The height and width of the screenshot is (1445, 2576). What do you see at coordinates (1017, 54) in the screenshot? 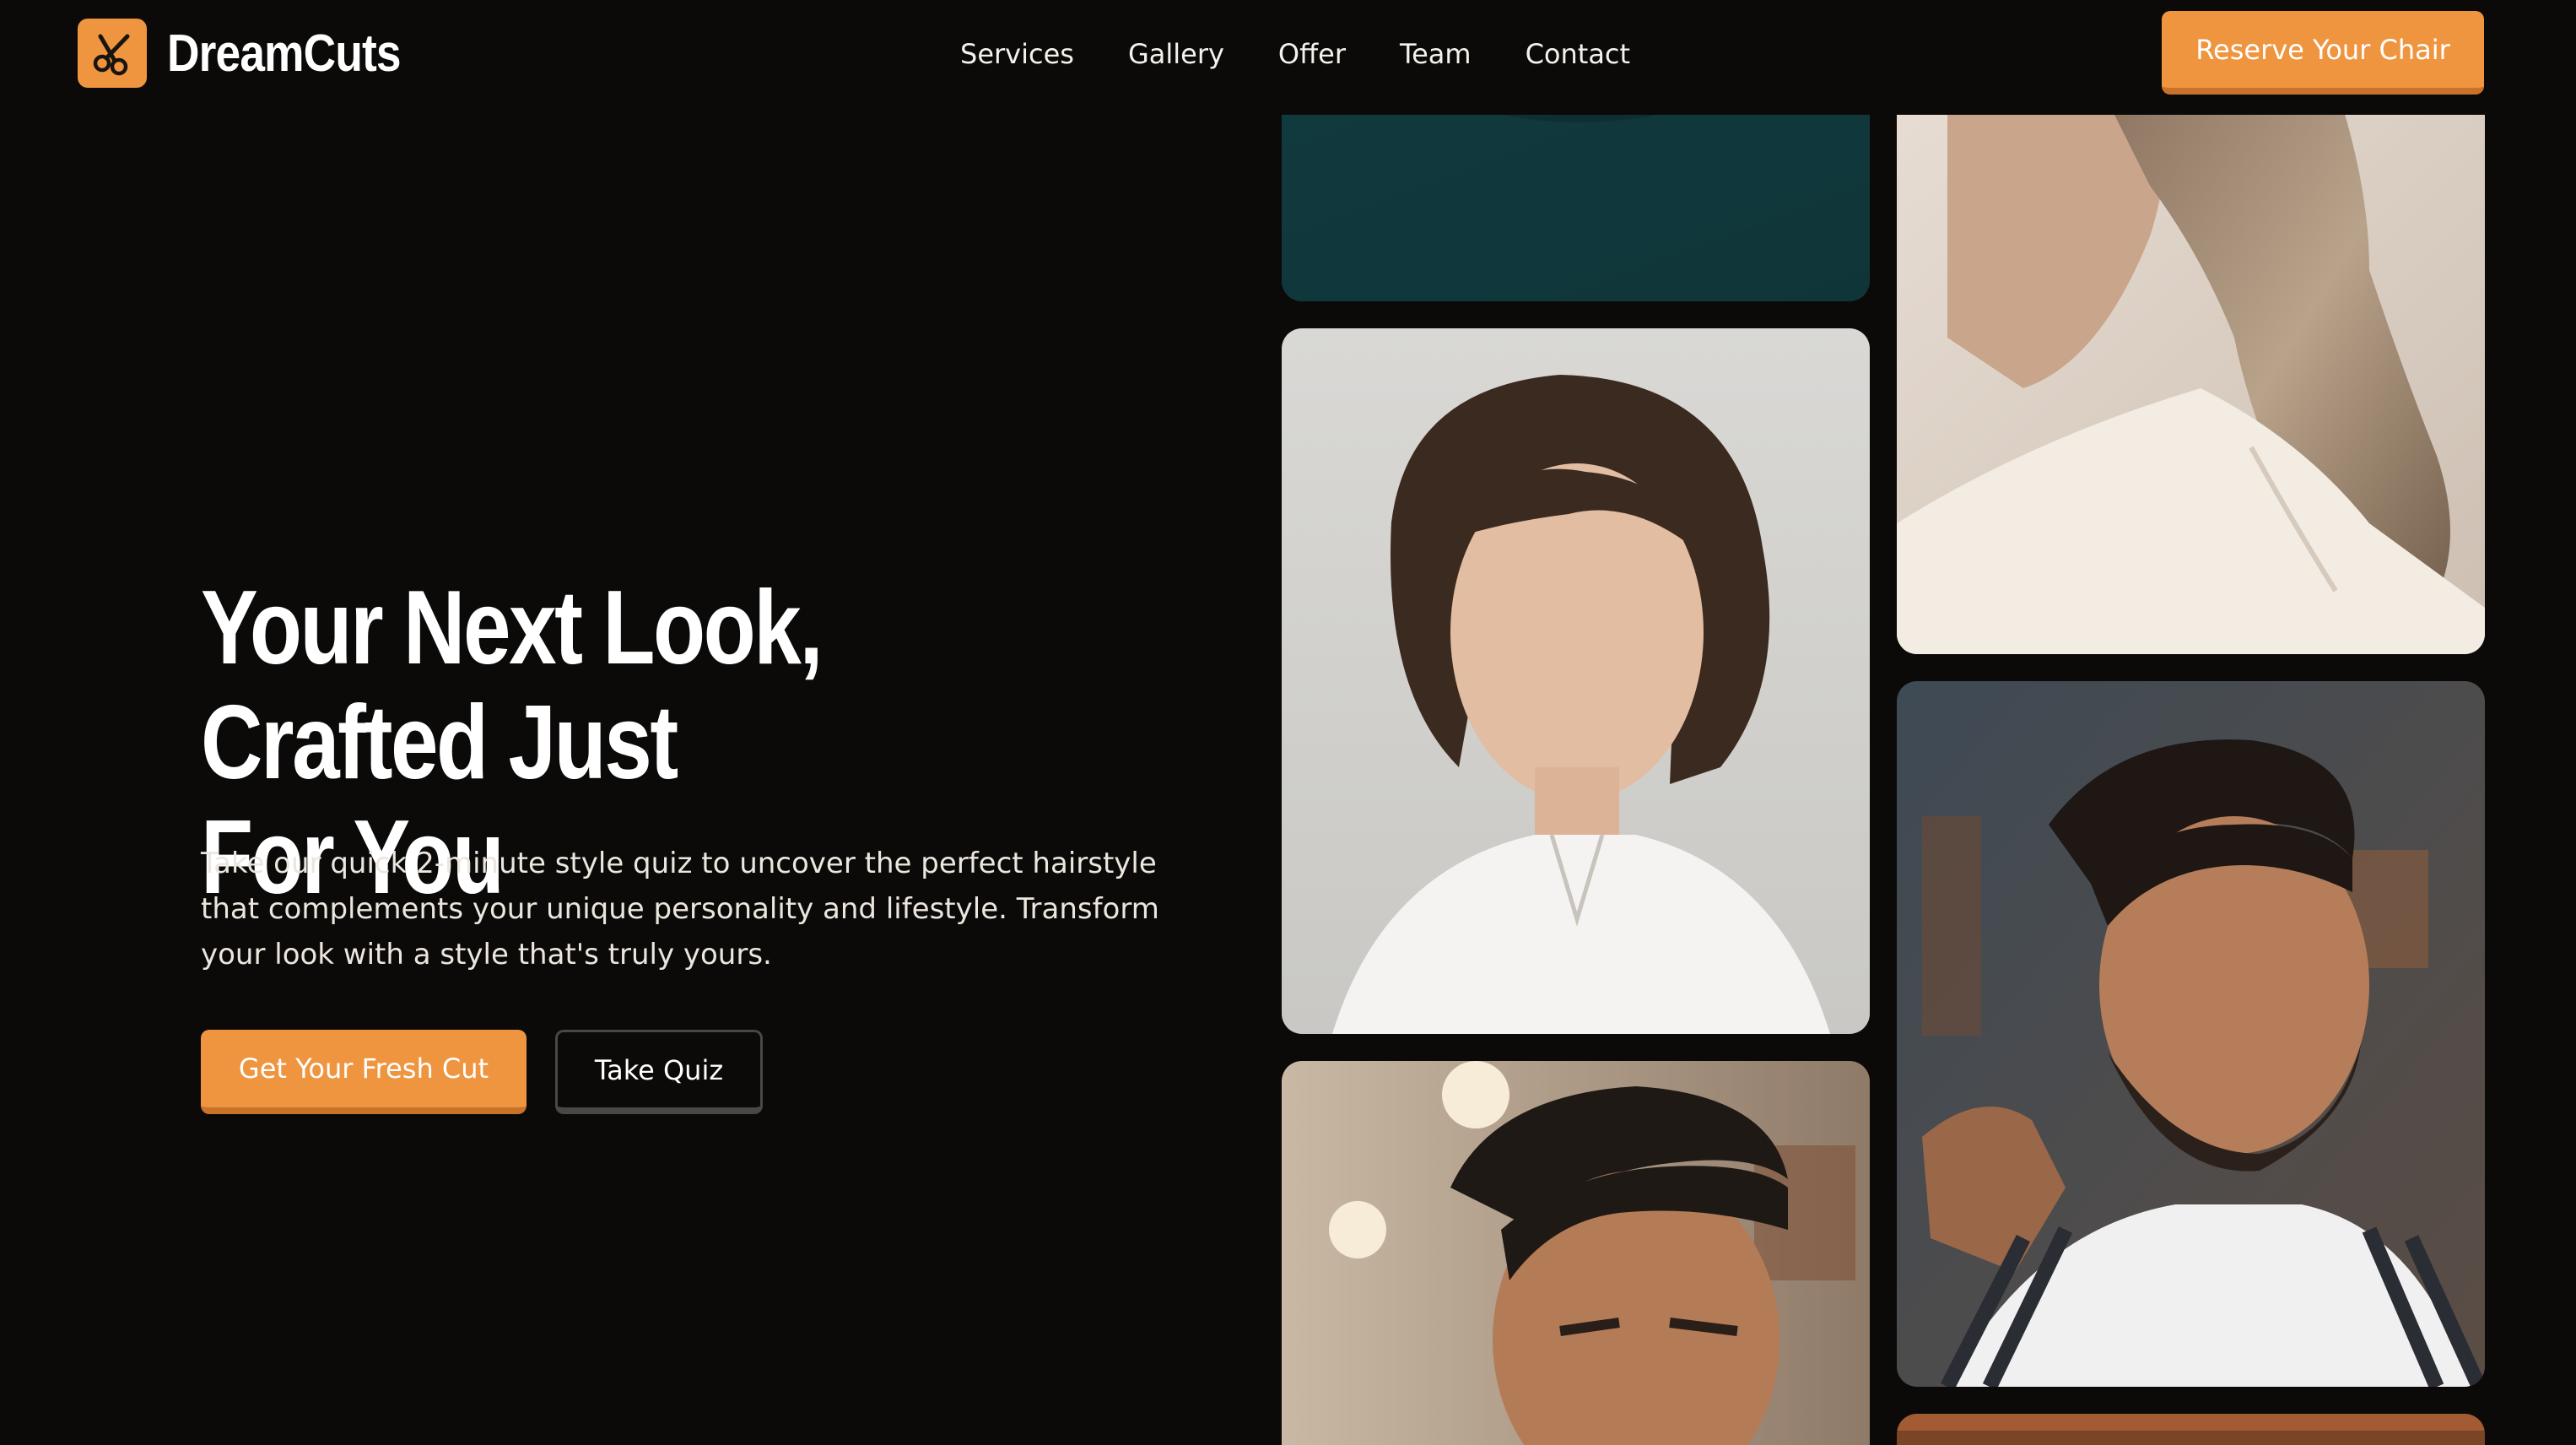
I see `nav-link-services: Services` at bounding box center [1017, 54].